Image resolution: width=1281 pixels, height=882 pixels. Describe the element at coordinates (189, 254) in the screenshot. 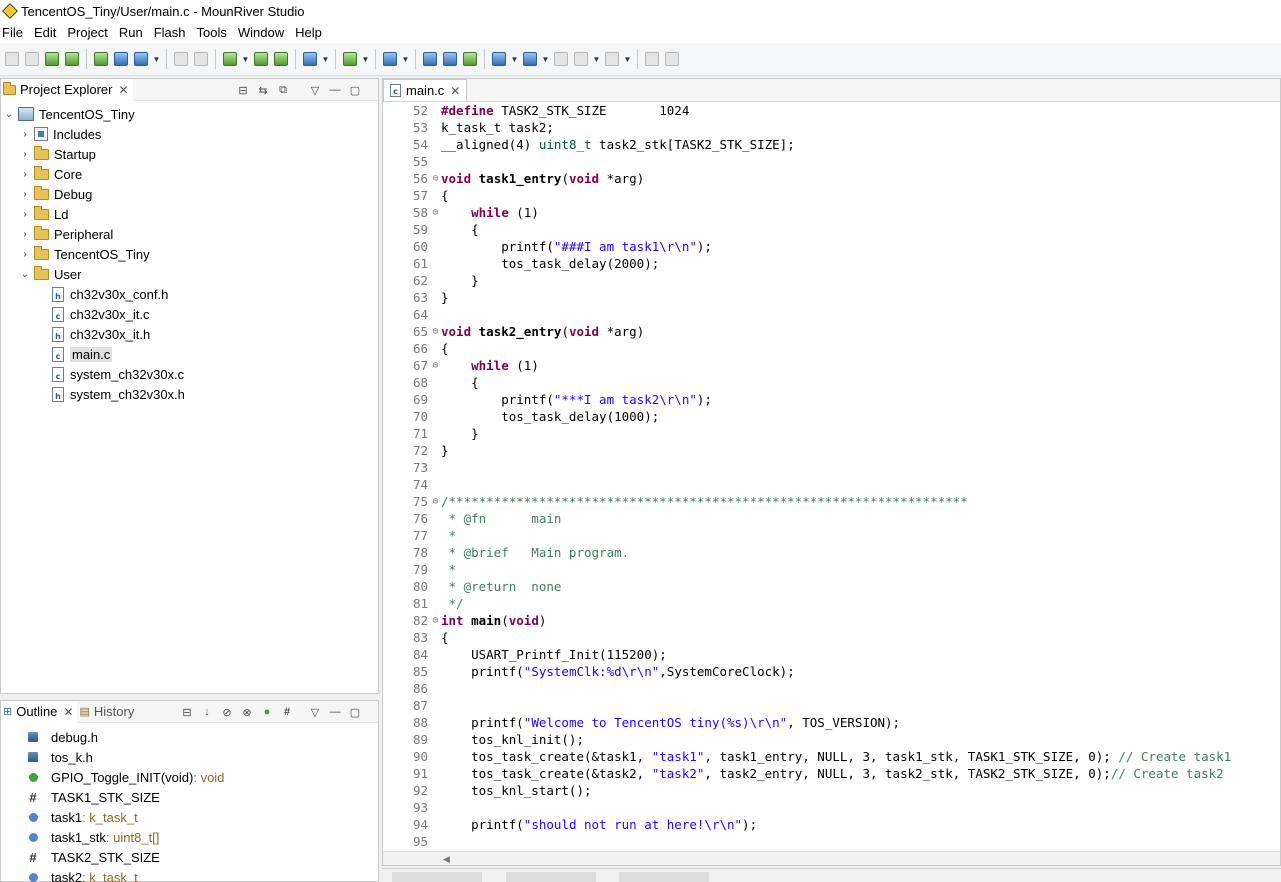

I see `tree-folder-tencentos: › TencentOS_Tiny` at that location.